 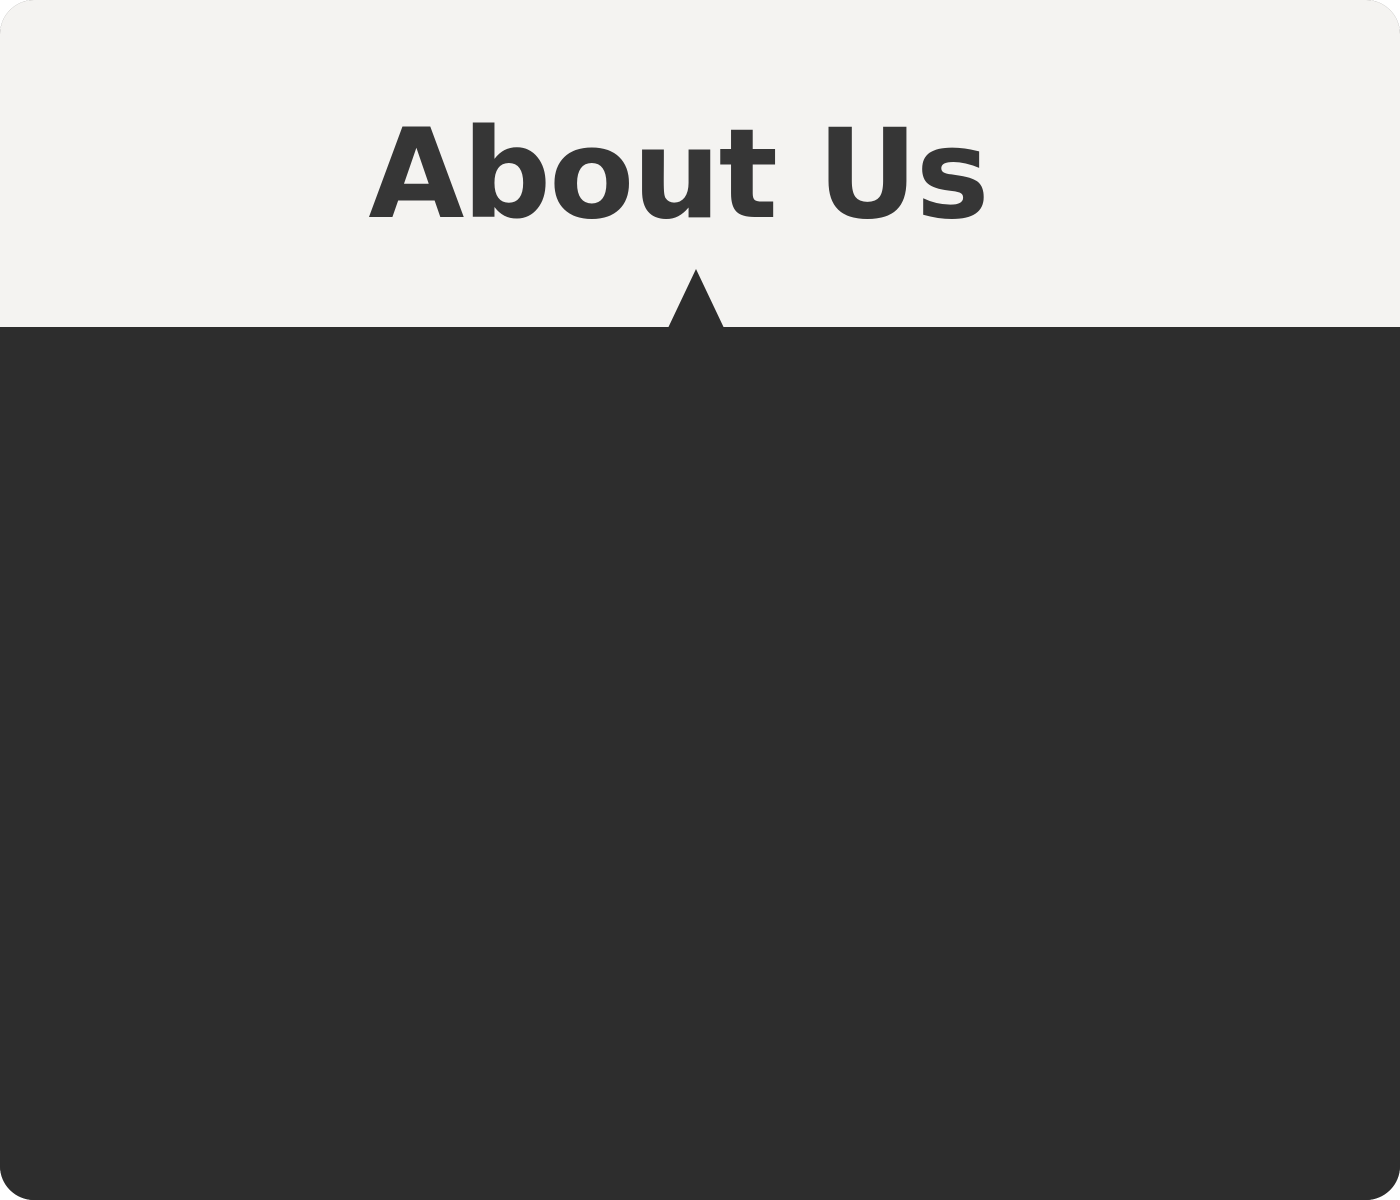 I want to click on pointer-arrow-icon, so click(x=696, y=298).